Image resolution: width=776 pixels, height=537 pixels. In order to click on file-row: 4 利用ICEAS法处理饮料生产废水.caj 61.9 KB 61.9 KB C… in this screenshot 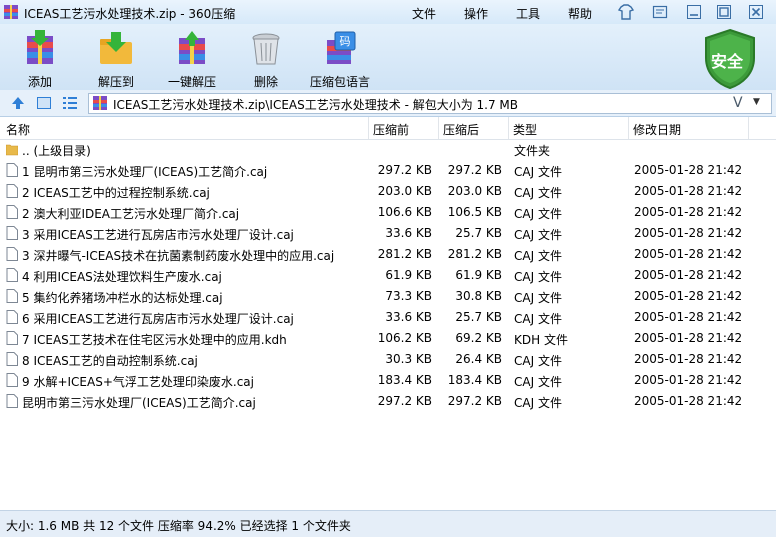, I will do `click(388, 275)`.